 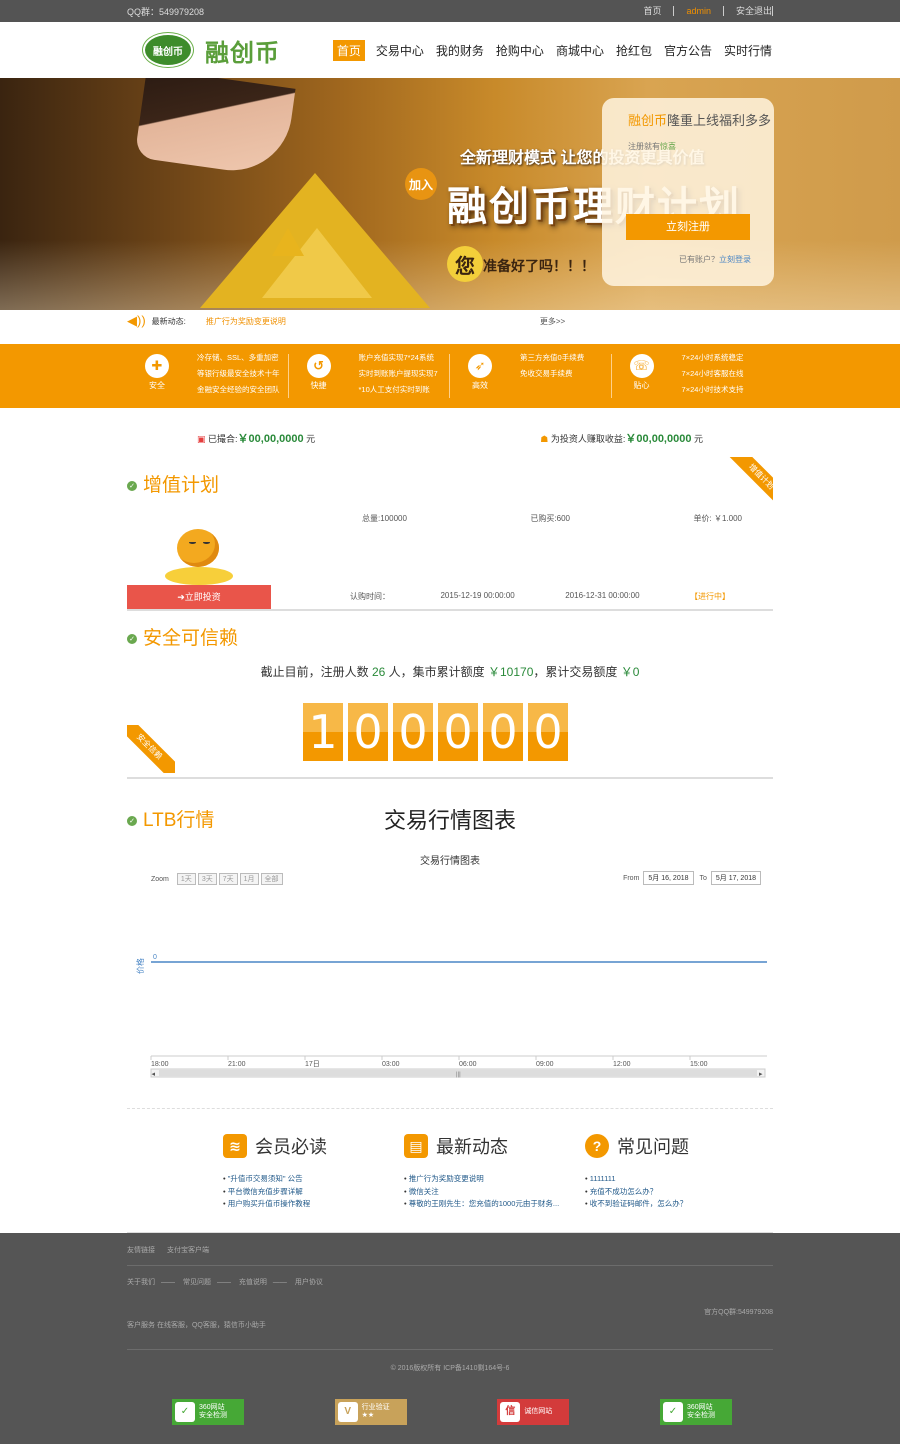 I want to click on scroll-left-icon: ◂, so click(x=154, y=1074).